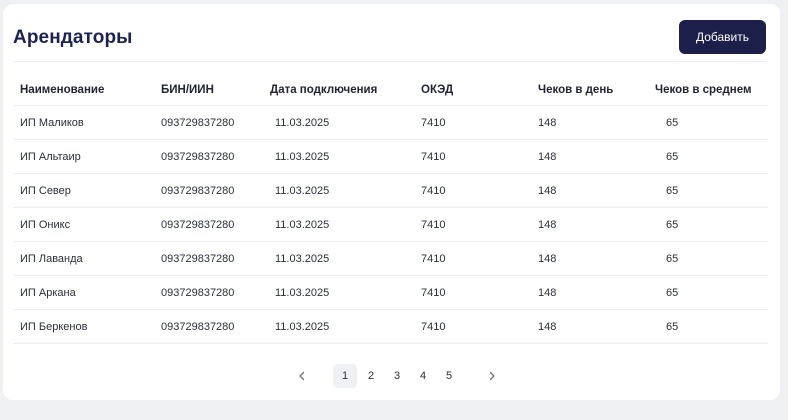 The width and height of the screenshot is (788, 420). I want to click on column-header-checks-per-day: Чеков в день, so click(596, 90).